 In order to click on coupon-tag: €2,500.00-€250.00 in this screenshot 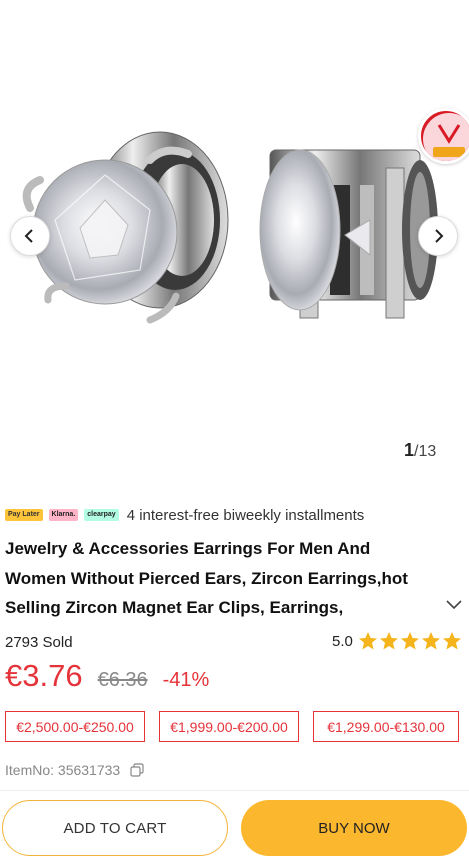, I will do `click(75, 726)`.